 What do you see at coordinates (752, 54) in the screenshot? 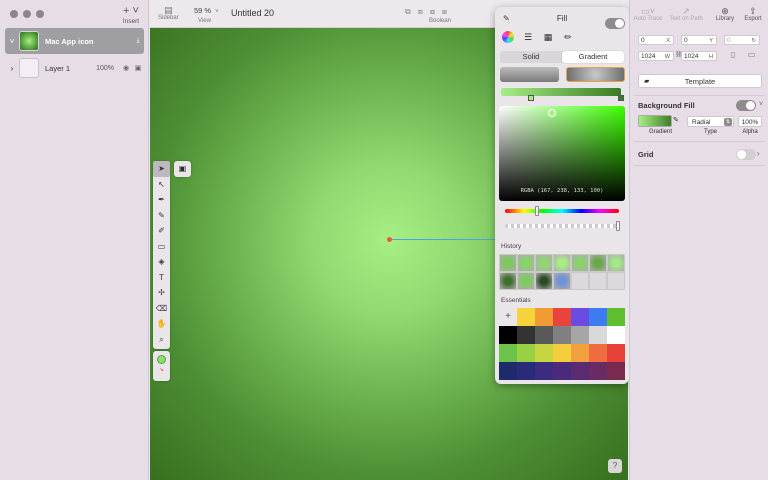
I see `landscape-orientation-icon: ▭` at bounding box center [752, 54].